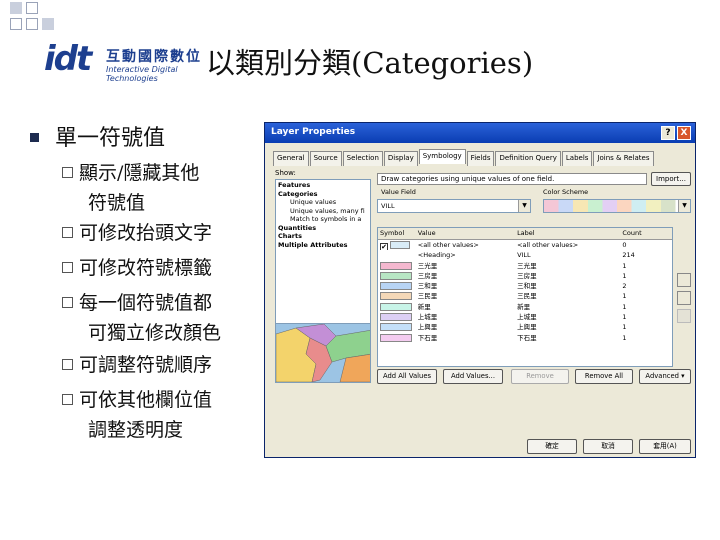 This screenshot has width=720, height=540. I want to click on tree-item-unique-values: Unique values, so click(323, 202).